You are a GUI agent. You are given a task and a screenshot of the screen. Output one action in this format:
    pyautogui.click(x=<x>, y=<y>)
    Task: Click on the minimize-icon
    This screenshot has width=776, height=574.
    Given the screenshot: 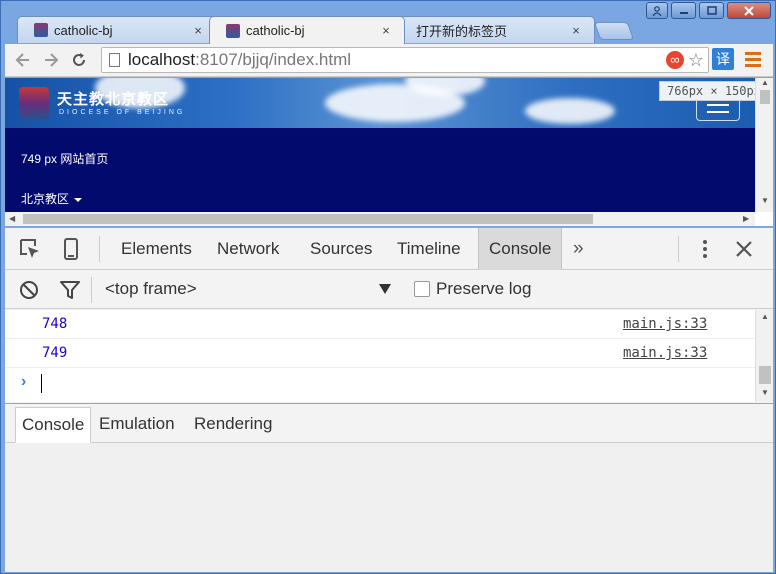 What is the action you would take?
    pyautogui.click(x=683, y=12)
    